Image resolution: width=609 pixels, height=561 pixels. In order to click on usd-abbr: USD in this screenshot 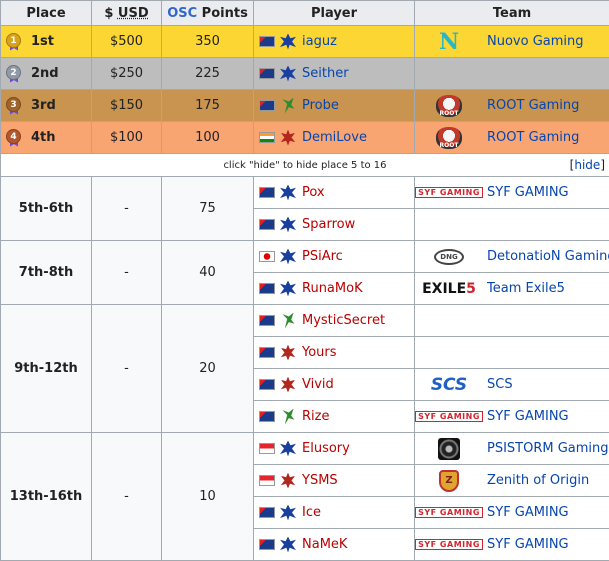, I will do `click(133, 13)`.